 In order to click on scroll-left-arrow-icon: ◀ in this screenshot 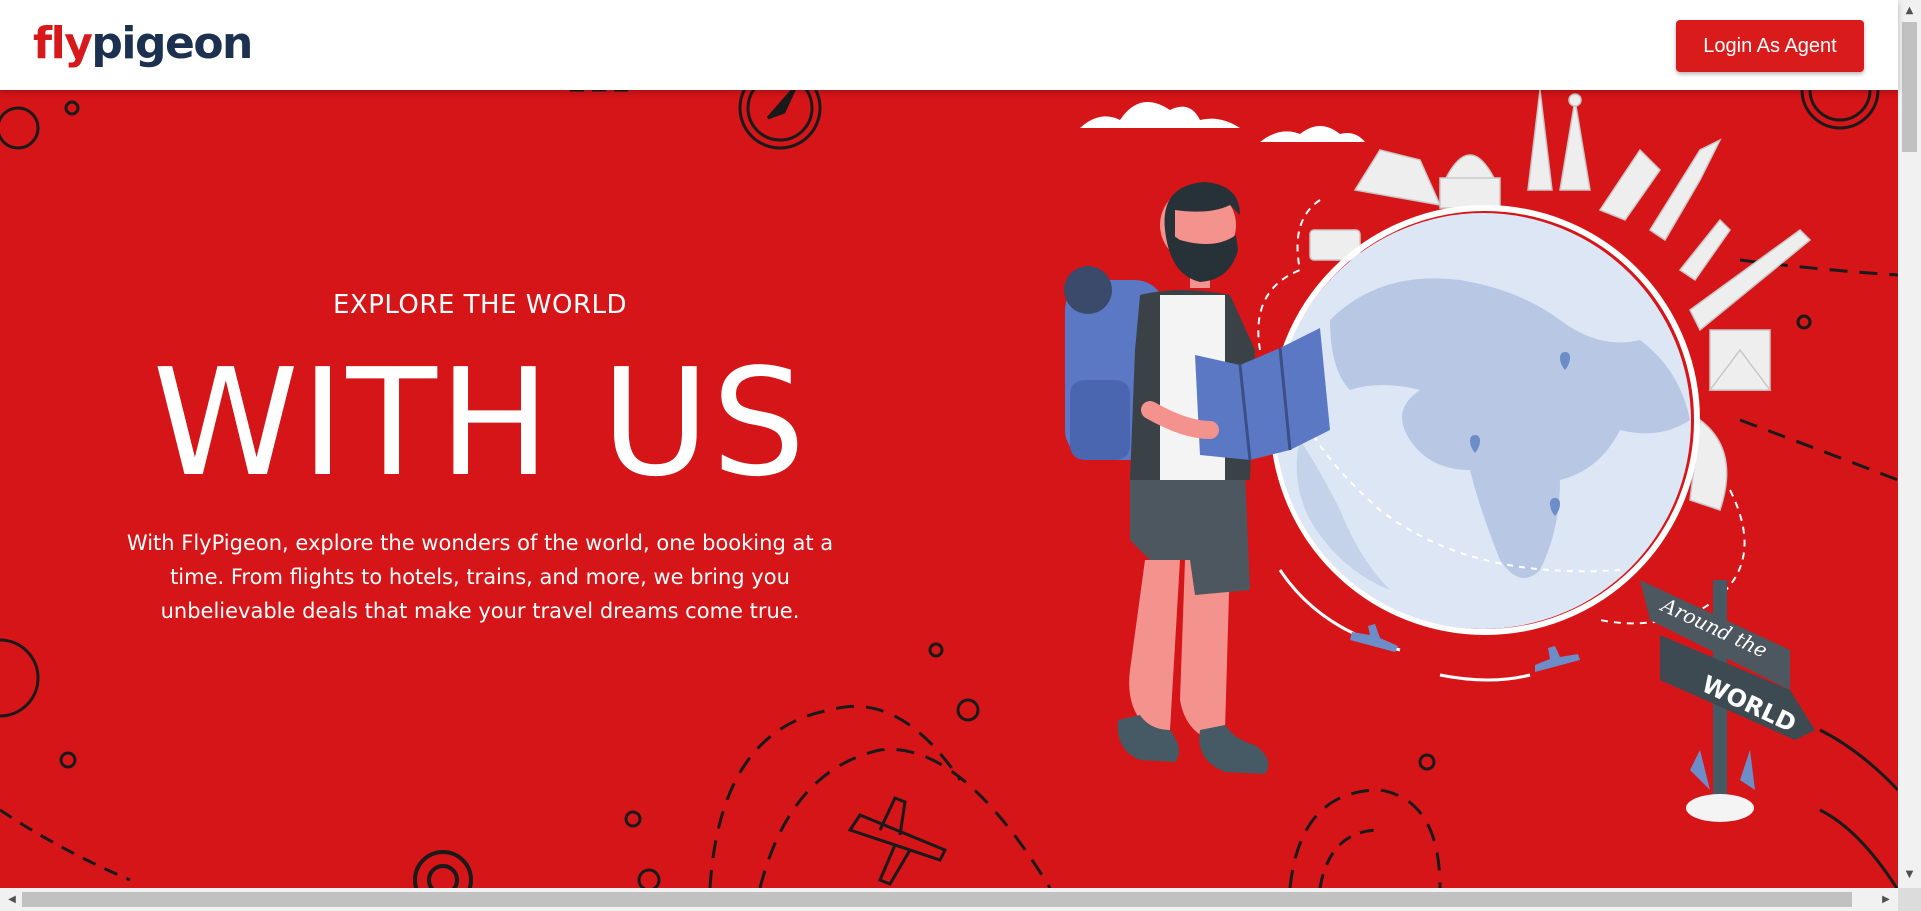, I will do `click(12, 899)`.